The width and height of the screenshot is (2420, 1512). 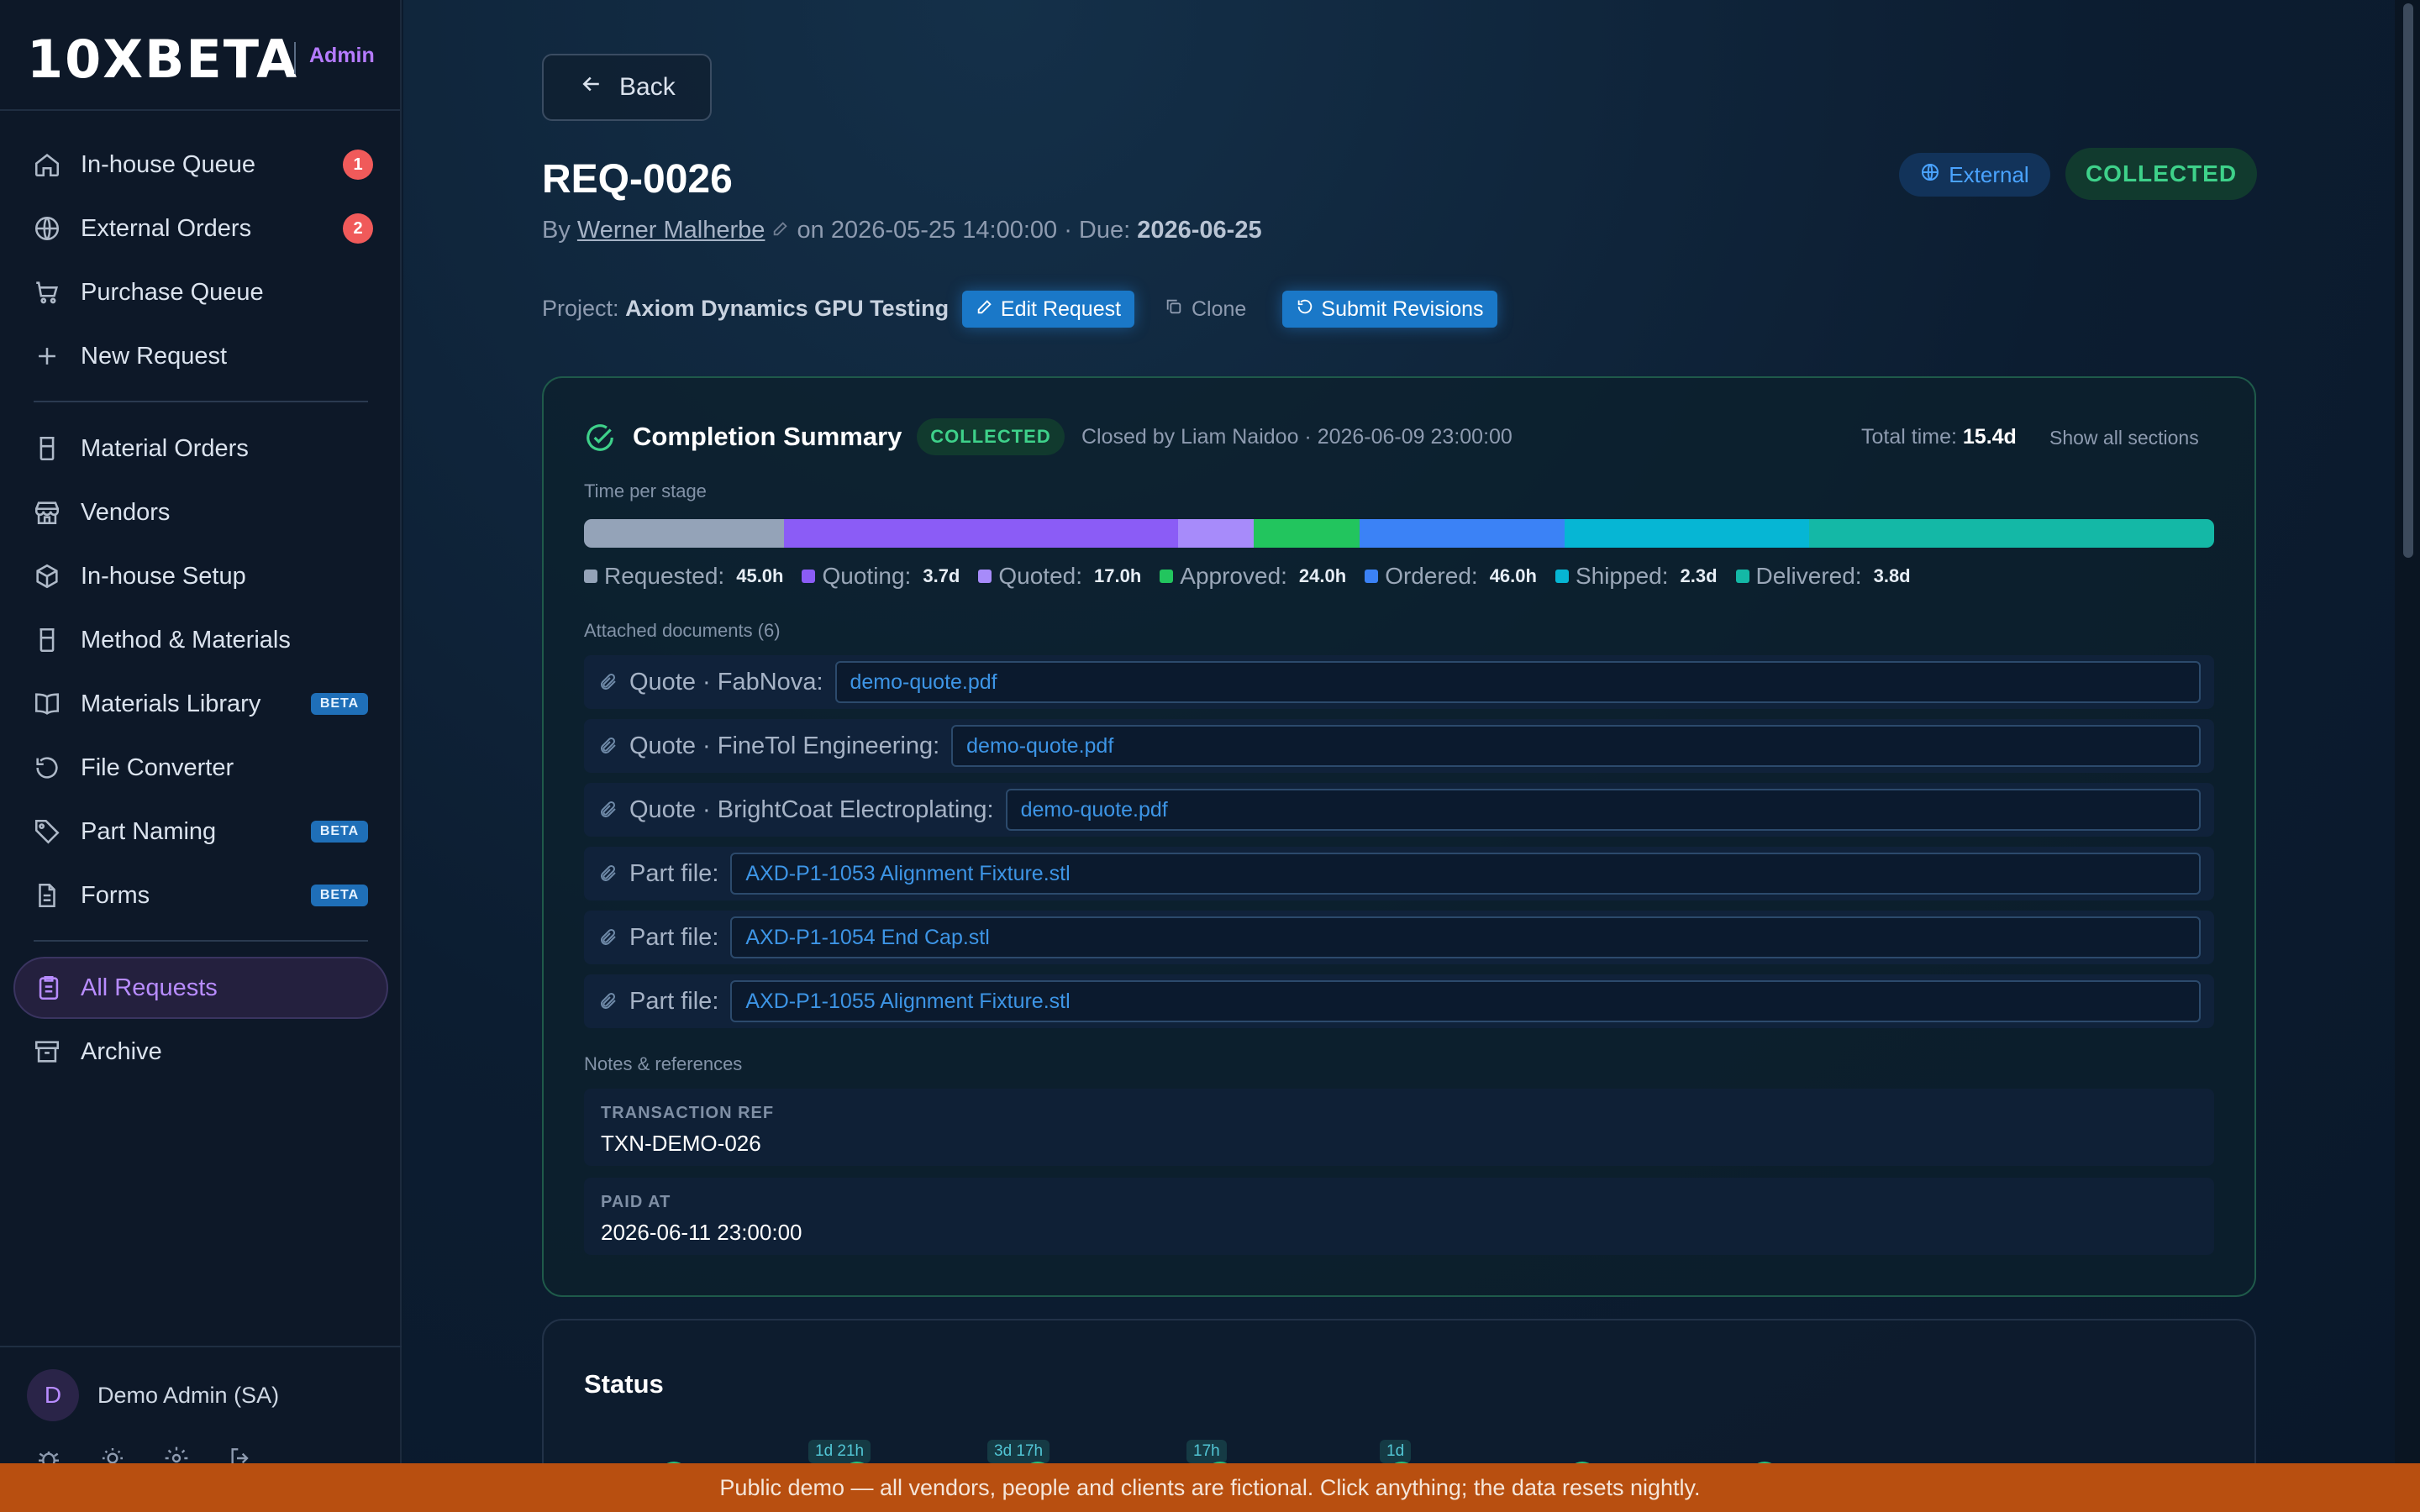 What do you see at coordinates (1219, 309) in the screenshot?
I see `clone-label: Clone` at bounding box center [1219, 309].